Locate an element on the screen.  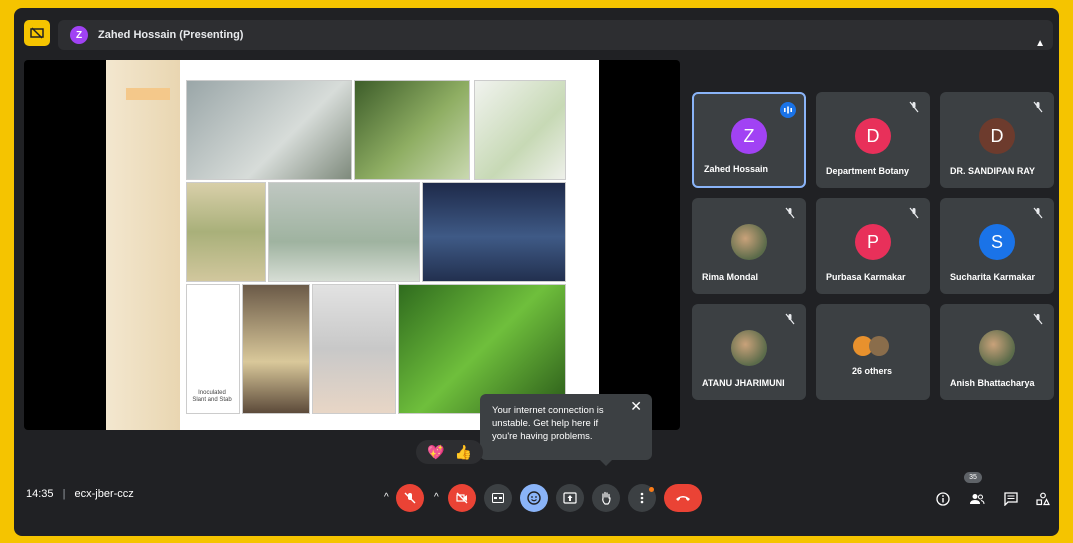
meeting-info: 14:35 | ecx-jber-ccz is located at coordinates (80, 494).